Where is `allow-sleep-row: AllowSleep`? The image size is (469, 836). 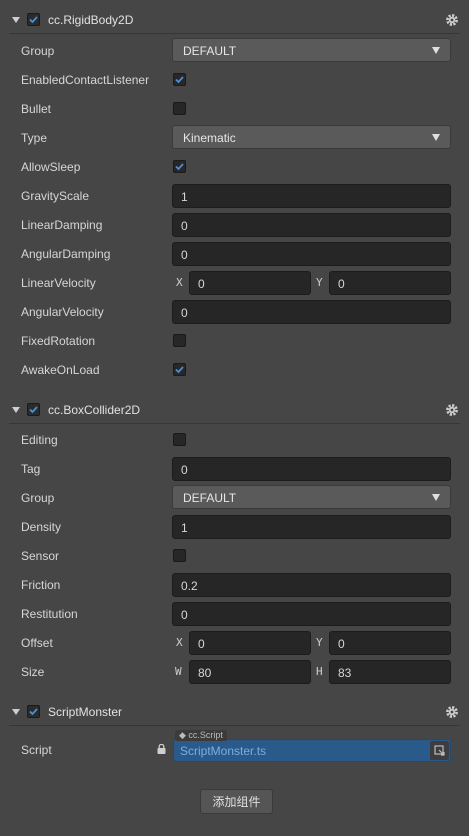 allow-sleep-row: AllowSleep is located at coordinates (234, 166).